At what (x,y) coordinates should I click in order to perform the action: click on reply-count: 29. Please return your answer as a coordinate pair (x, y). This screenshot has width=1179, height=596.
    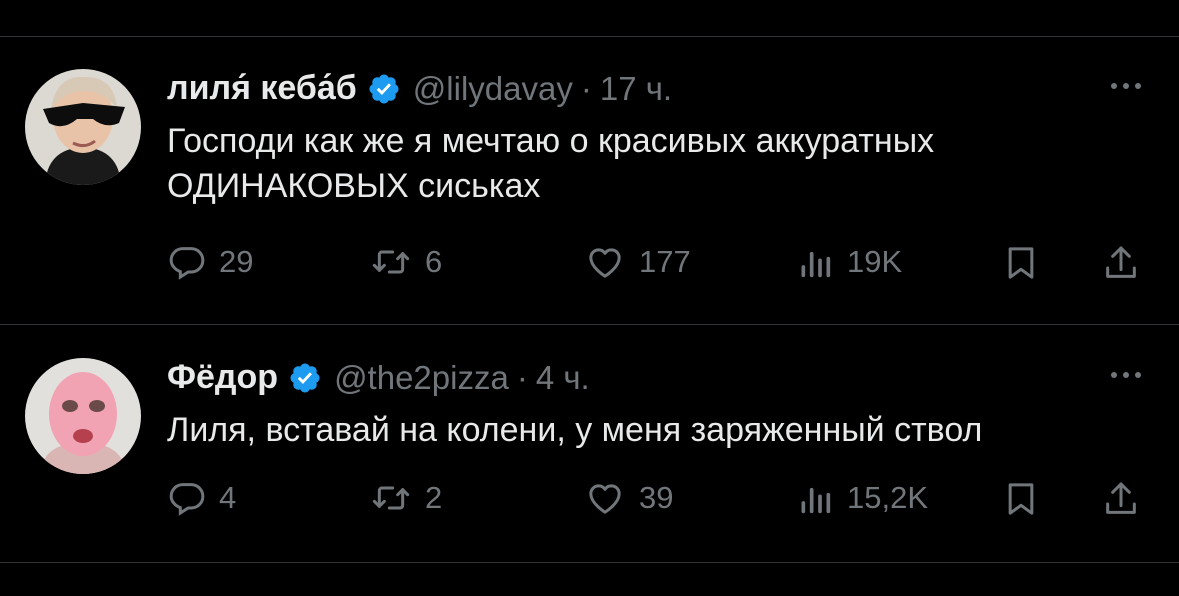
    Looking at the image, I should click on (236, 261).